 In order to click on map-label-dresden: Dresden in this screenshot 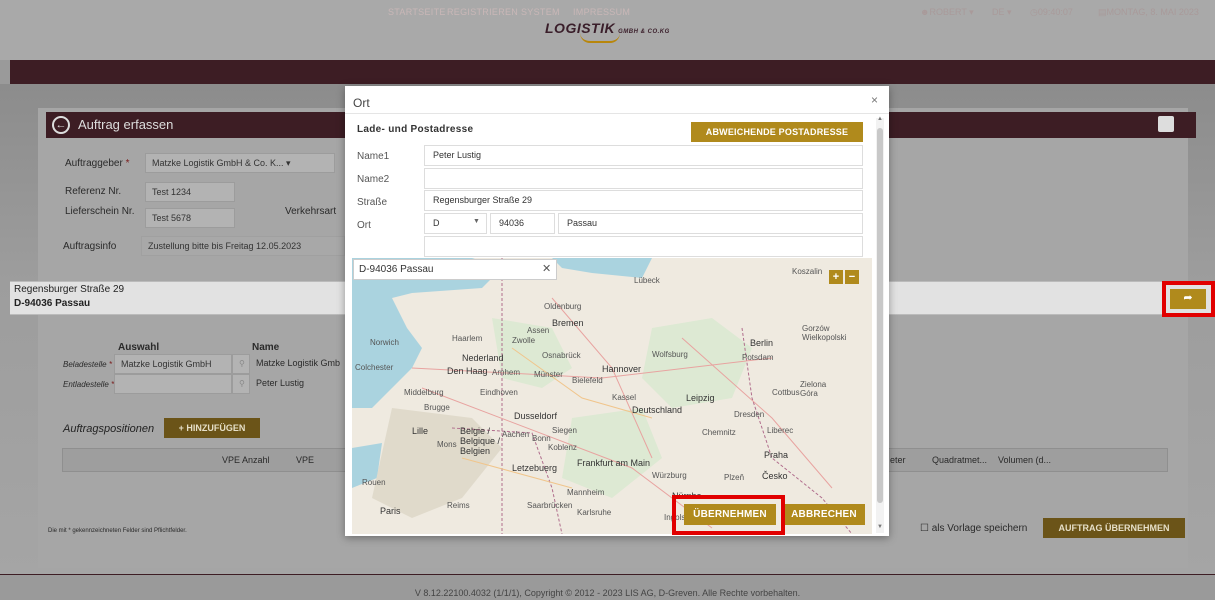, I will do `click(749, 414)`.